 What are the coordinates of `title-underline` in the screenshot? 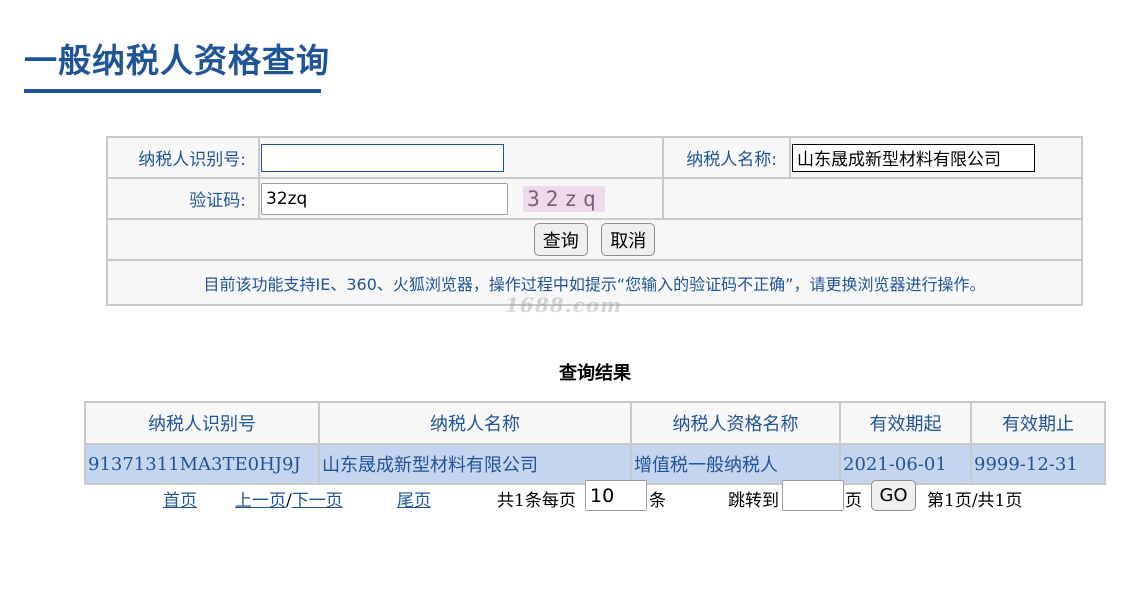 It's located at (172, 91).